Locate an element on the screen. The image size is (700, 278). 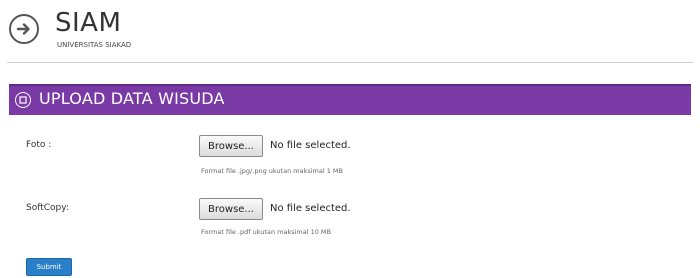
foto-label: Foto : is located at coordinates (39, 145).